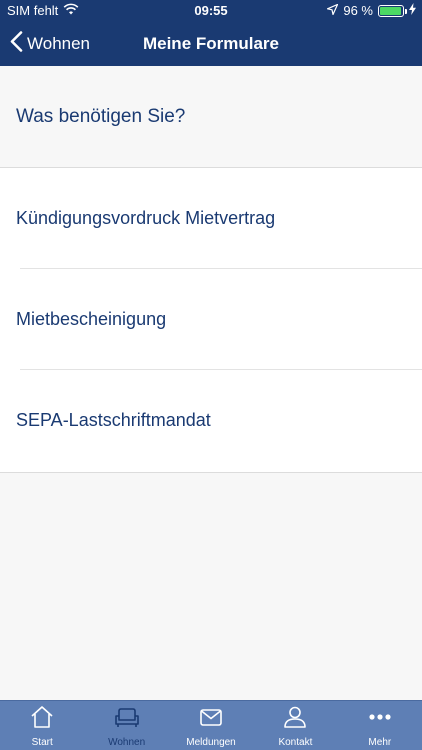 The height and width of the screenshot is (750, 422). What do you see at coordinates (380, 742) in the screenshot?
I see `tab-label: Mehr` at bounding box center [380, 742].